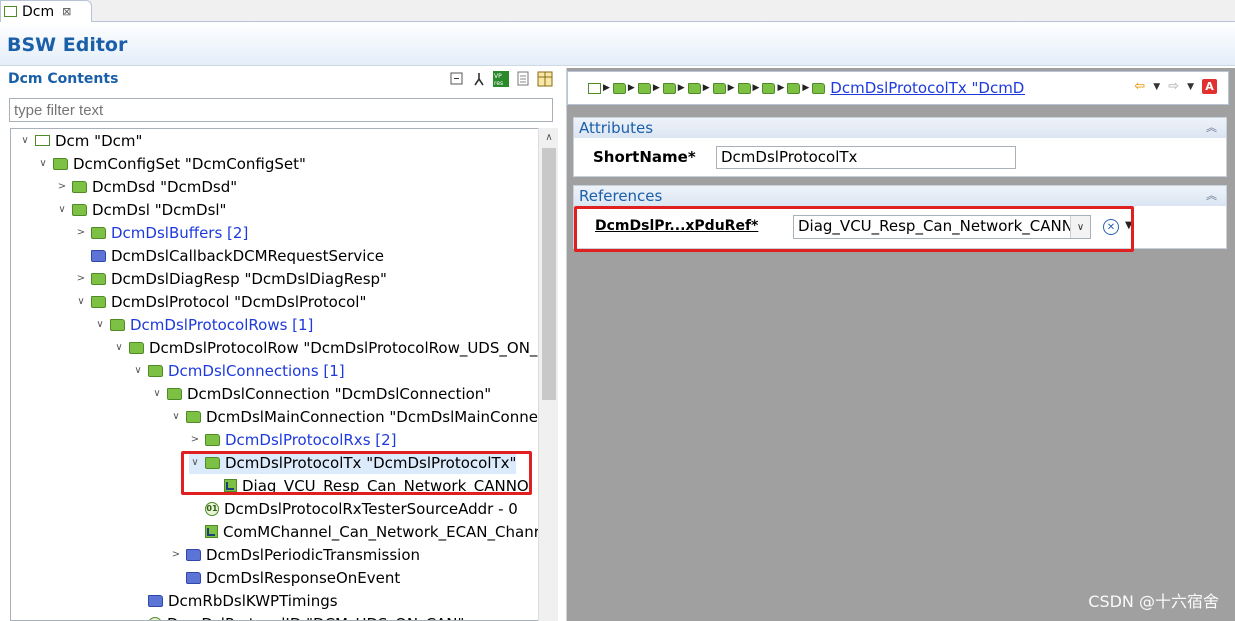 The image size is (1235, 621). I want to click on nav-toolbar: ⇦ ▼ ⇨ ▼ A, so click(1175, 86).